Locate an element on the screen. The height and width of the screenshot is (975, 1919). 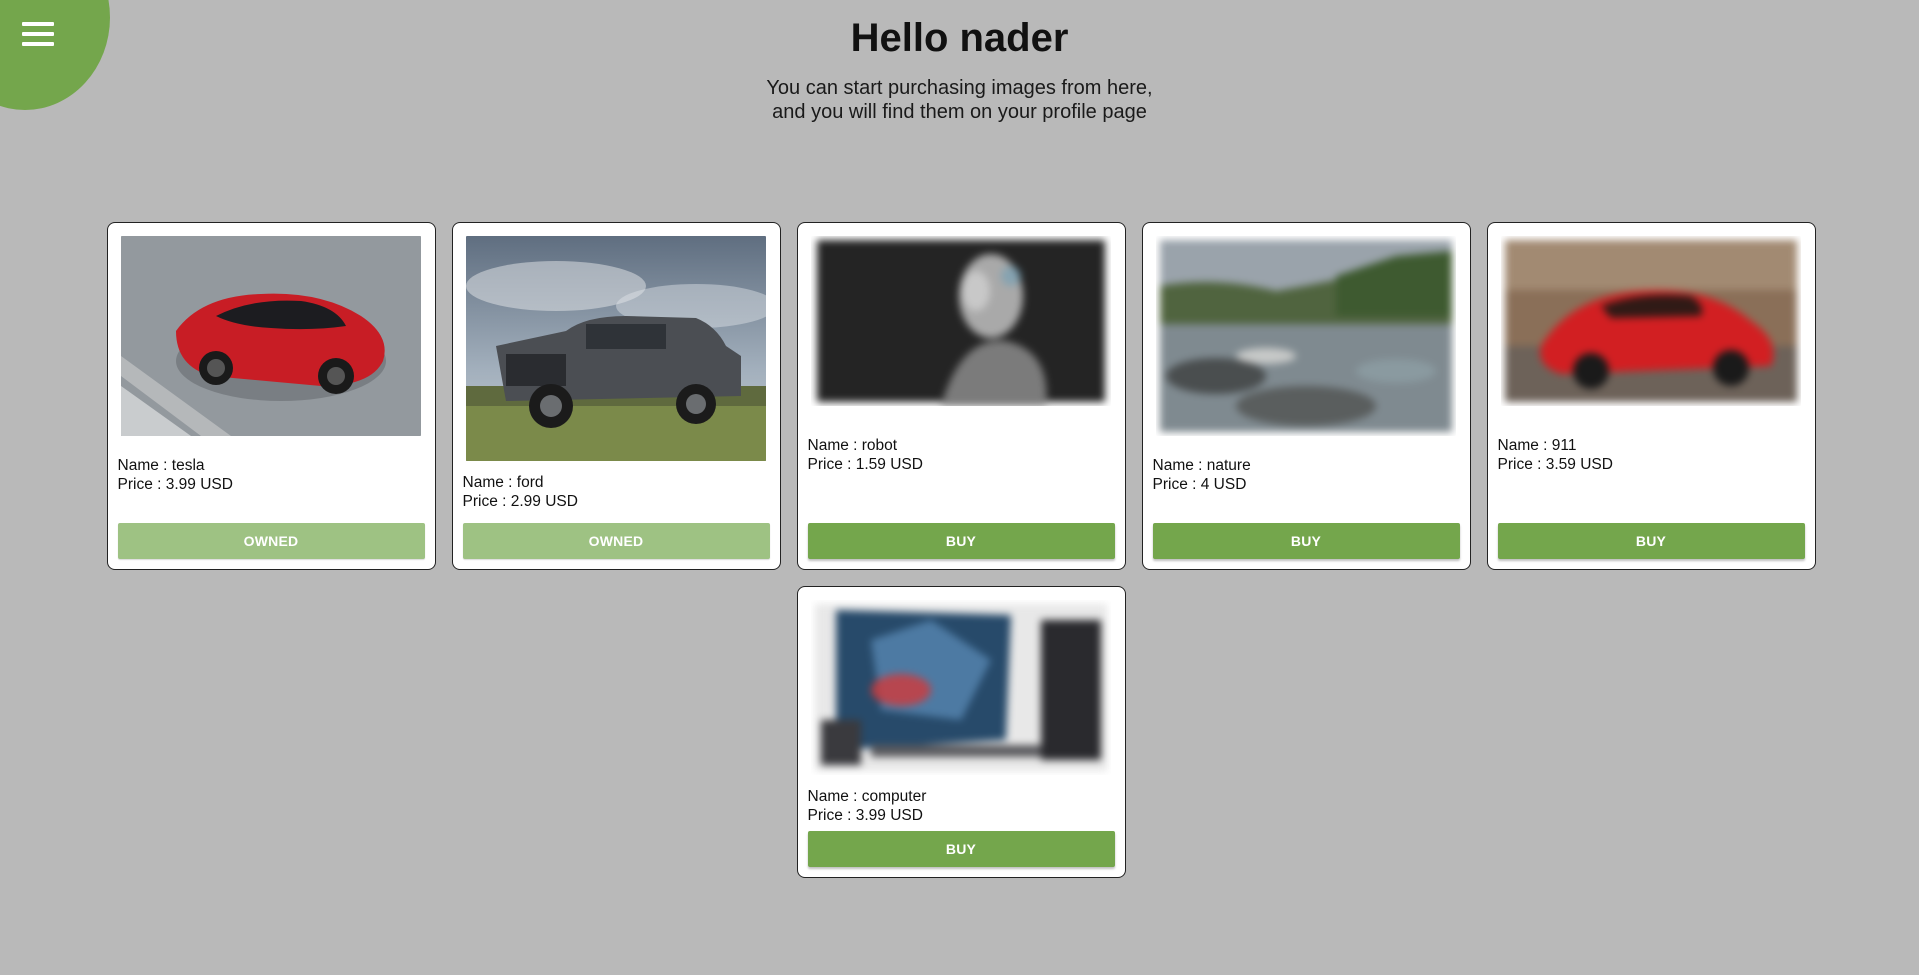
product-card: Name : nature Price : 4 USD BUY is located at coordinates (1306, 396).